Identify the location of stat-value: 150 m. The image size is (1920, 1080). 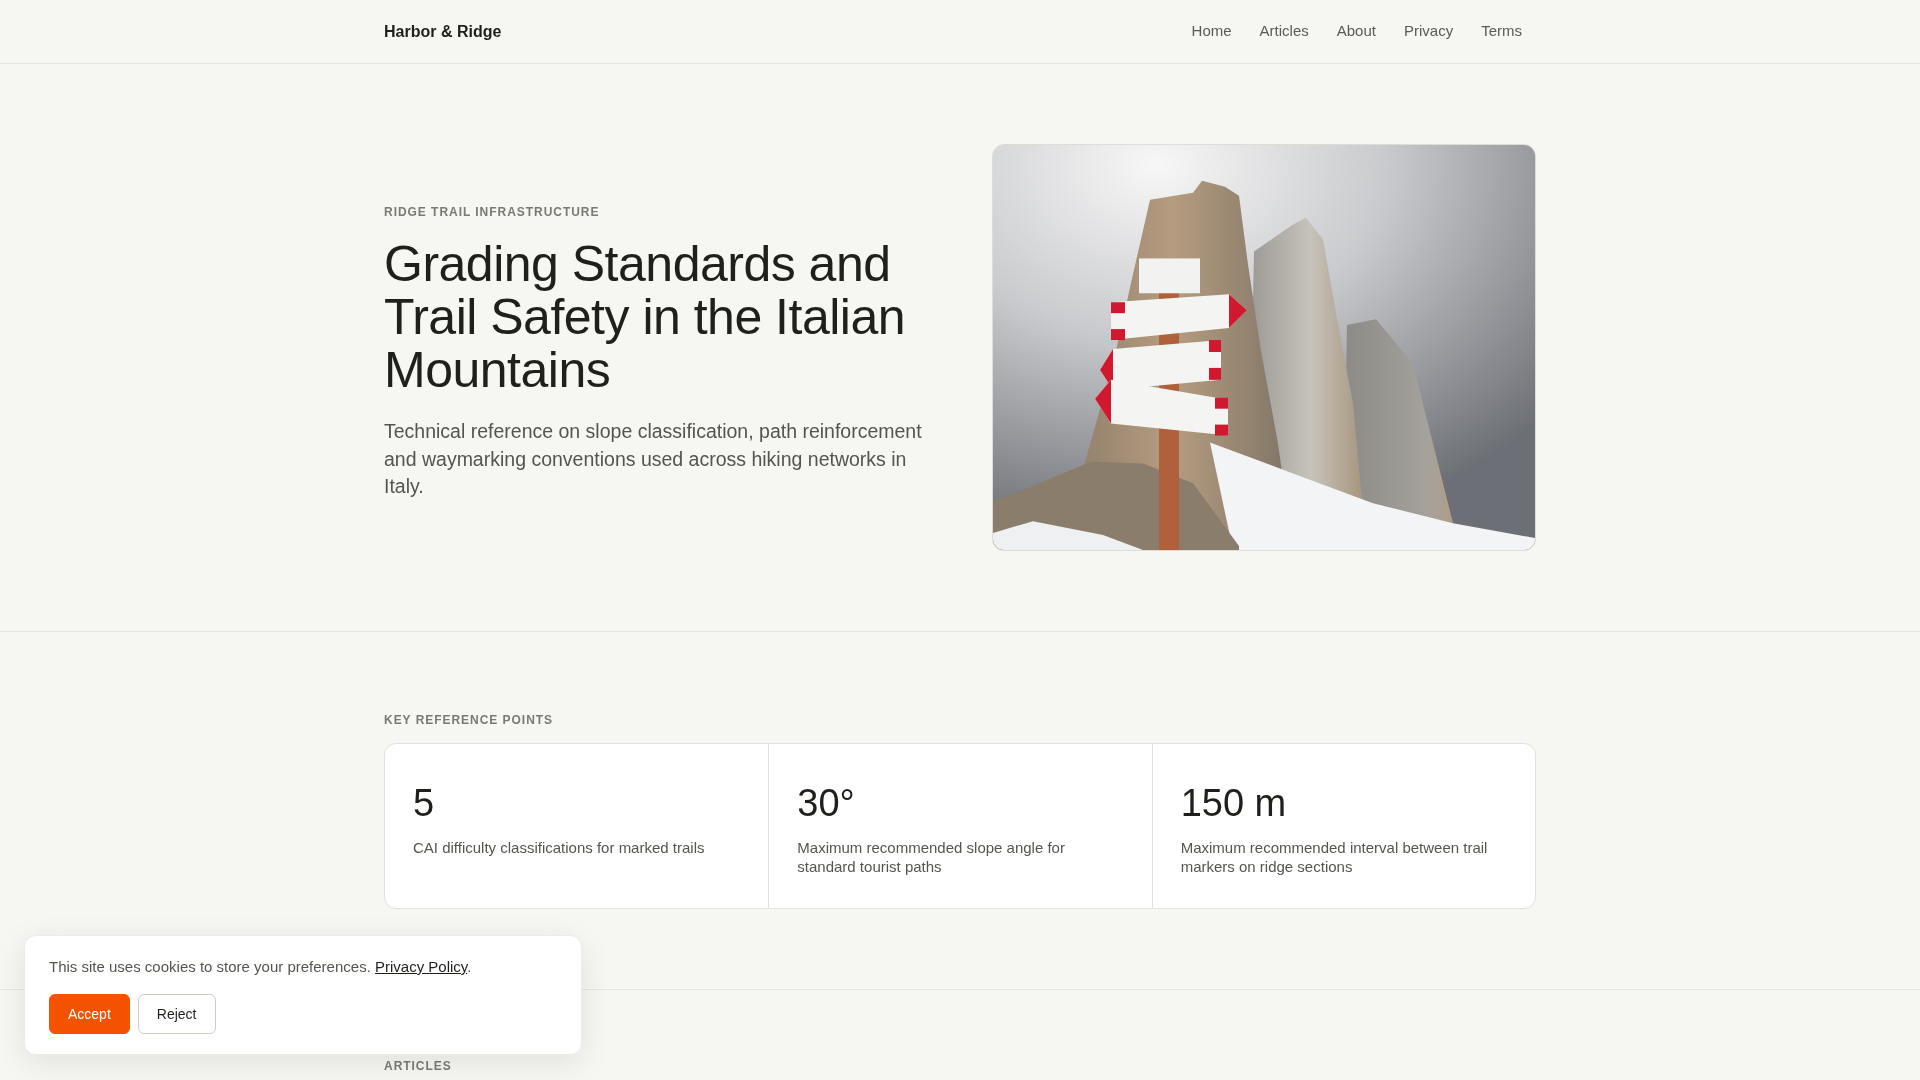
(1234, 803).